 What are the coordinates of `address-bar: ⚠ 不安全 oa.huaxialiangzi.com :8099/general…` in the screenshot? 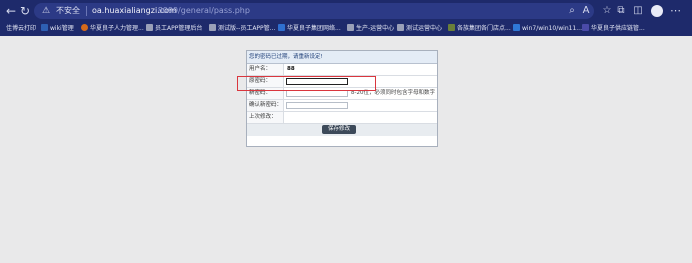 It's located at (314, 11).